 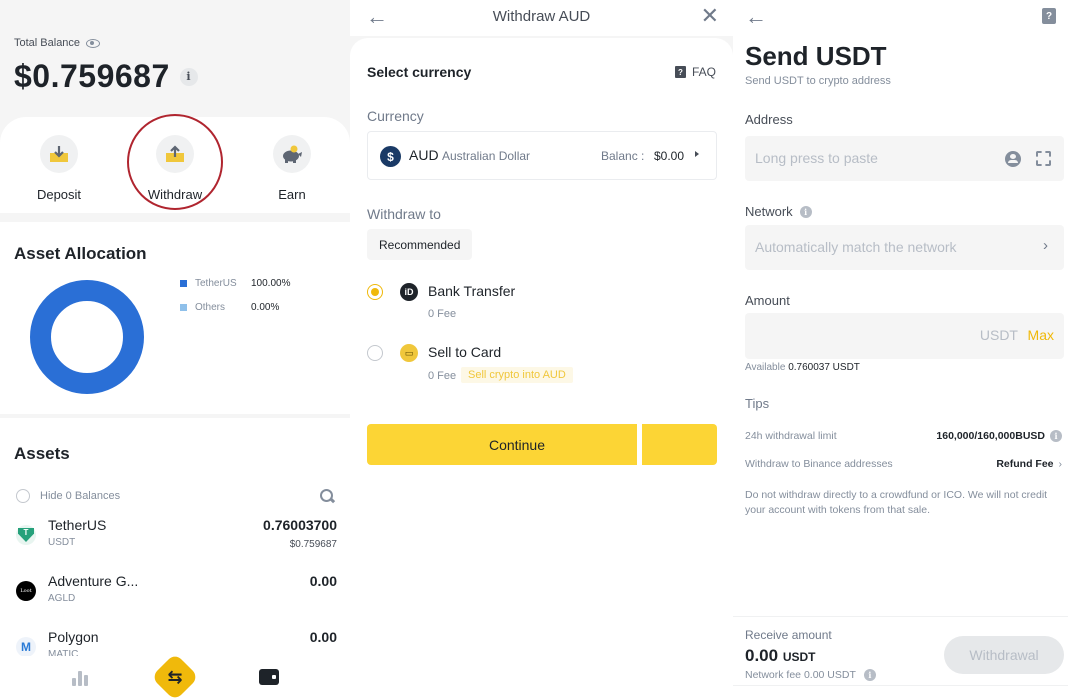 What do you see at coordinates (26, 535) in the screenshot?
I see `tether-logo-icon: T` at bounding box center [26, 535].